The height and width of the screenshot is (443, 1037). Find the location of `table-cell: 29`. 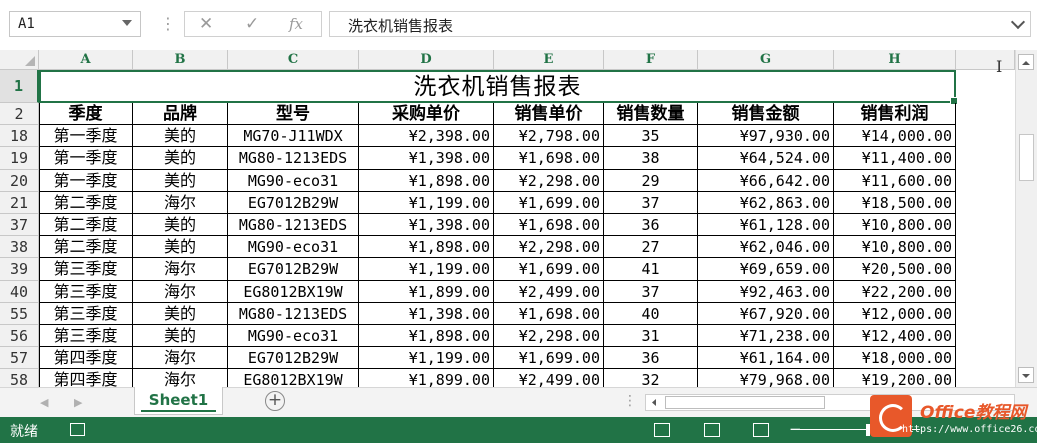

table-cell: 29 is located at coordinates (651, 180).